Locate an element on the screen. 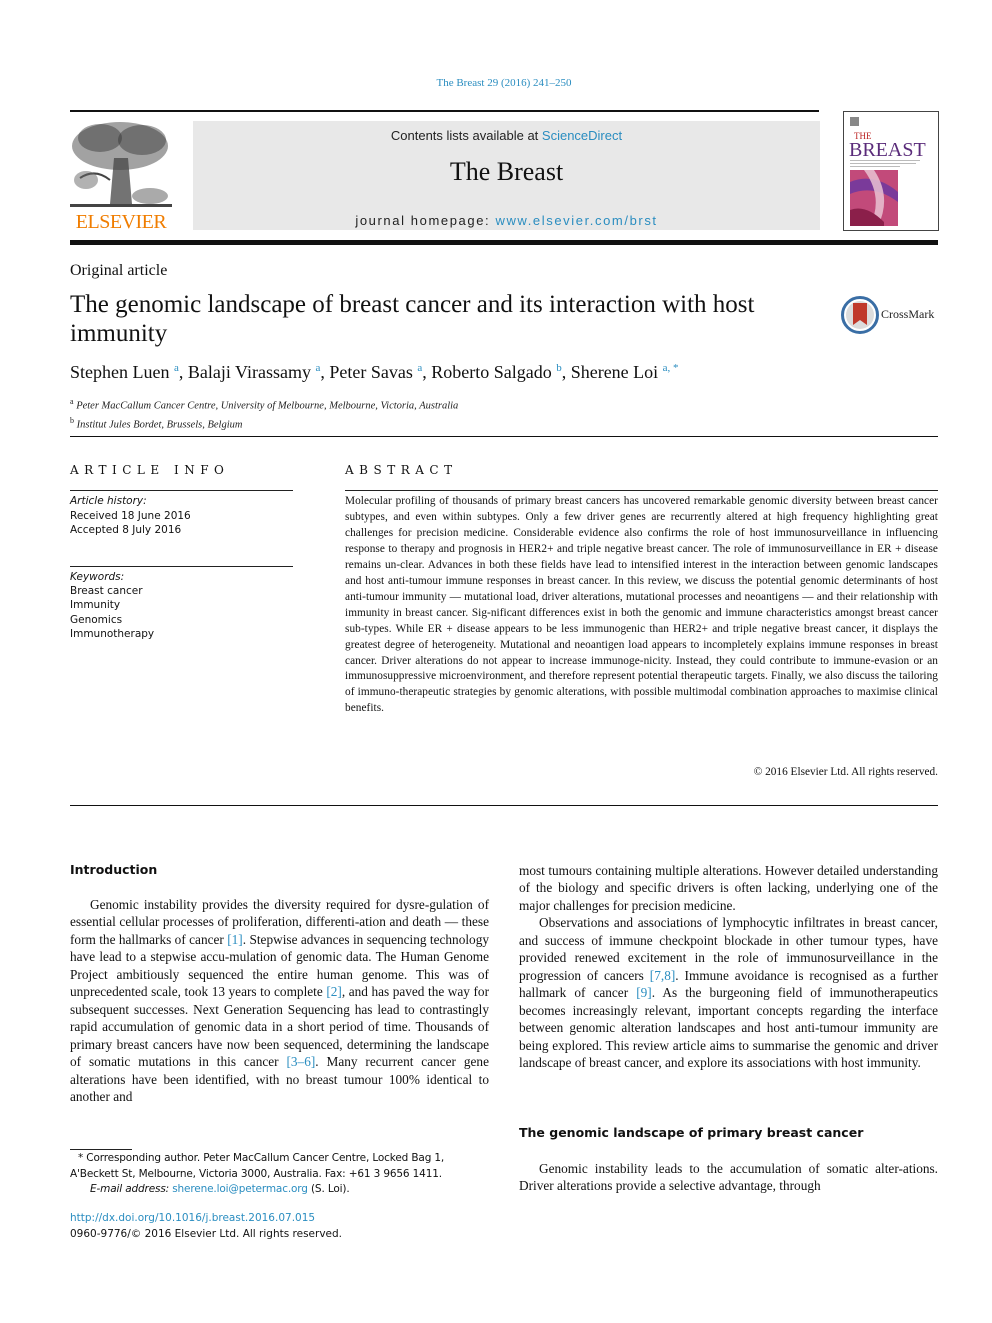  author-name: Sherene Loi is located at coordinates (614, 372).